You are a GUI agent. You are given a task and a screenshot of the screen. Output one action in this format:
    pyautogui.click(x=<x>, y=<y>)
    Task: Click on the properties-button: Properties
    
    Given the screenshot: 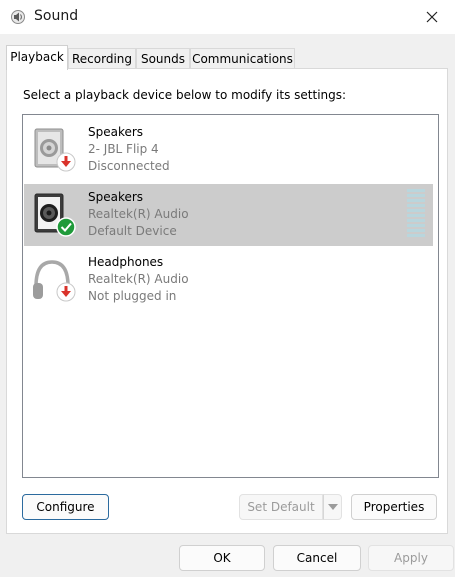 What is the action you would take?
    pyautogui.click(x=394, y=507)
    